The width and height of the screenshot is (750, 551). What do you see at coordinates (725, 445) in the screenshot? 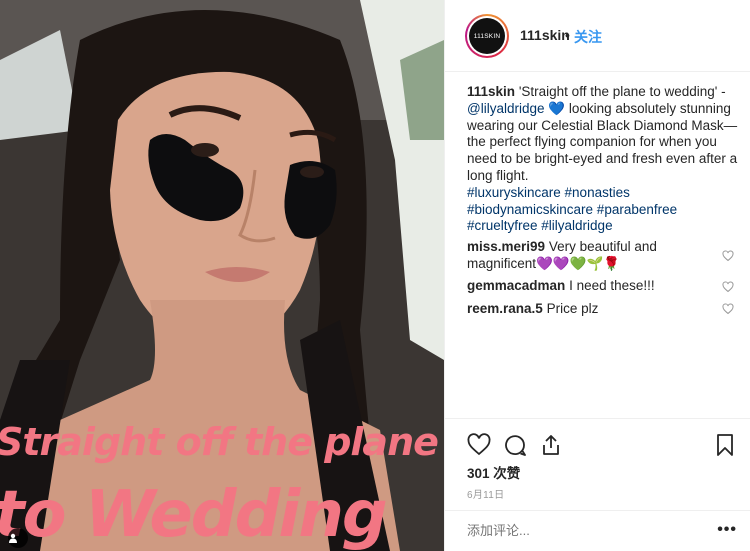
I see `bookmark-icon` at bounding box center [725, 445].